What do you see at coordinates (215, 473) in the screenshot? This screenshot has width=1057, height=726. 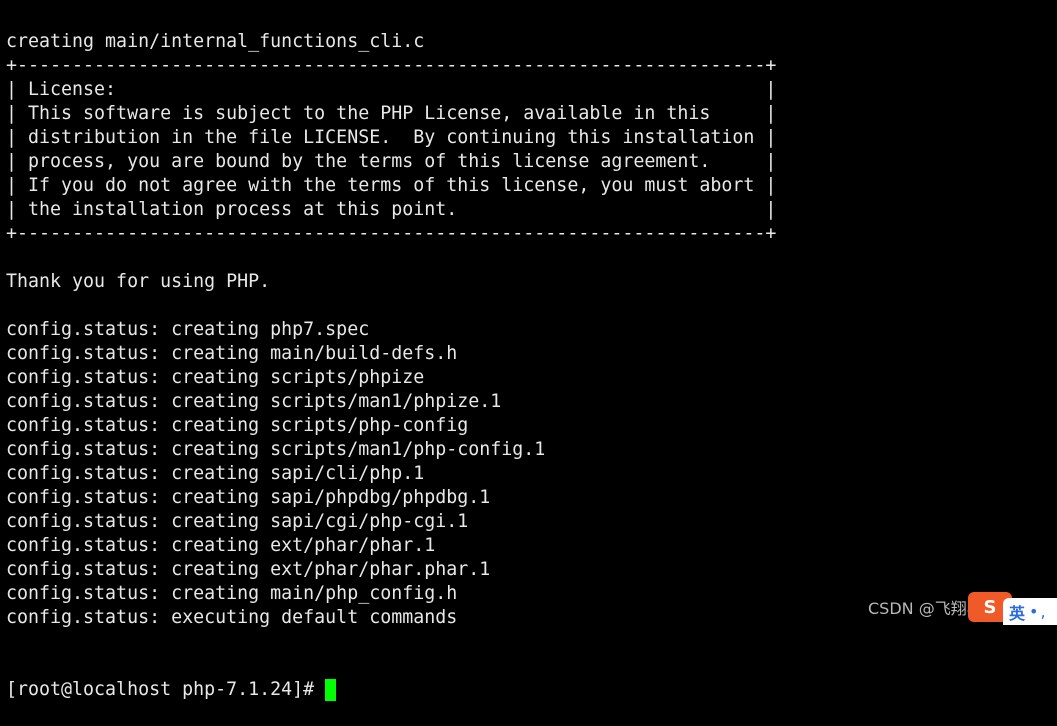 I see `terminal-line: config.status: creating sapi/cli/php.1` at bounding box center [215, 473].